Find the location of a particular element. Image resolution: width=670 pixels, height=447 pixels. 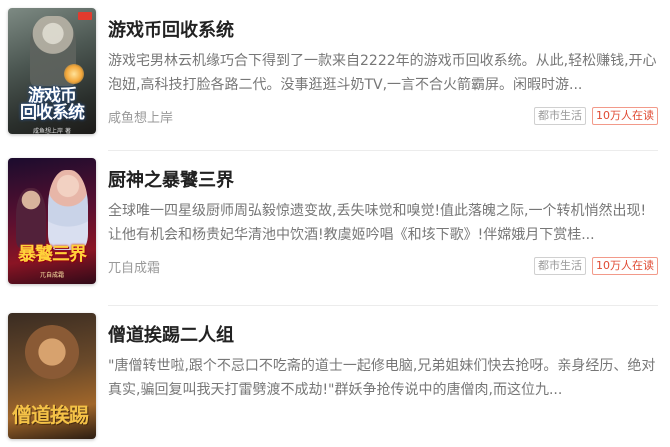

book-cover: 暴饕三界 兀自成霜 is located at coordinates (52, 221).